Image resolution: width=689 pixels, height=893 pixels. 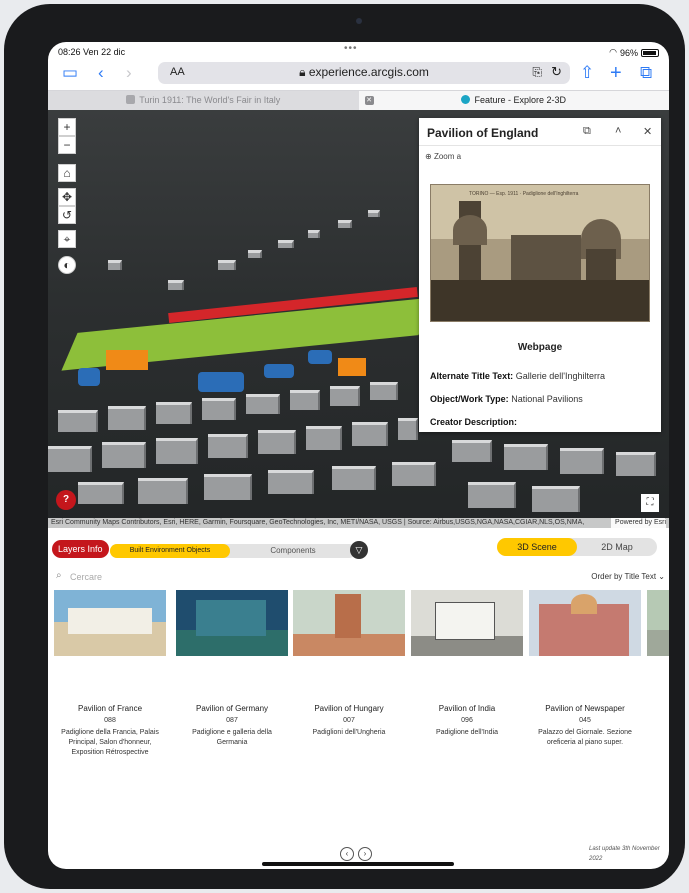 I want to click on sidebar-icon: ▭, so click(x=70, y=73).